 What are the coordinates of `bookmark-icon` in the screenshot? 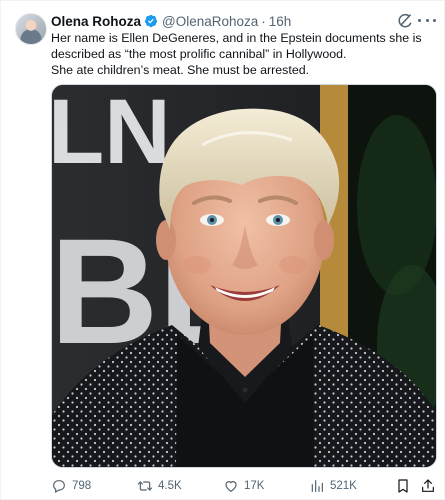 It's located at (403, 486).